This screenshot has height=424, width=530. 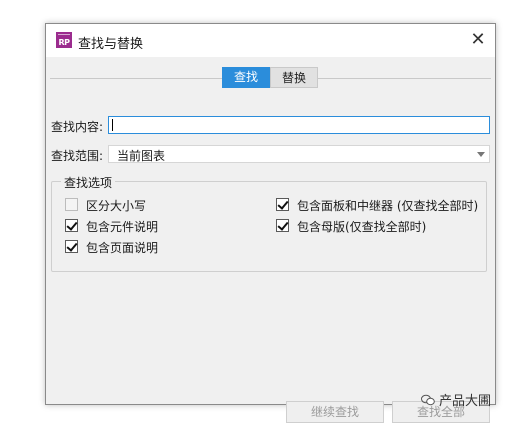 What do you see at coordinates (111, 44) in the screenshot?
I see `window-title: 查找与替换` at bounding box center [111, 44].